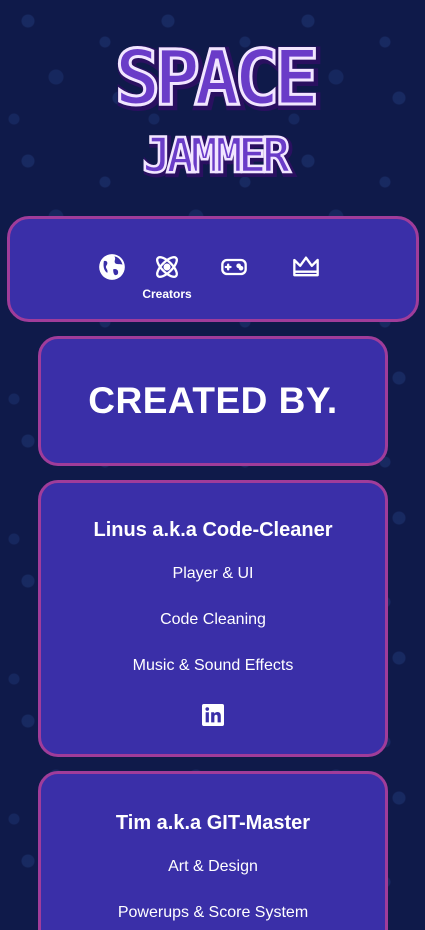 The height and width of the screenshot is (930, 425). Describe the element at coordinates (306, 266) in the screenshot. I see `crown-icon` at that location.